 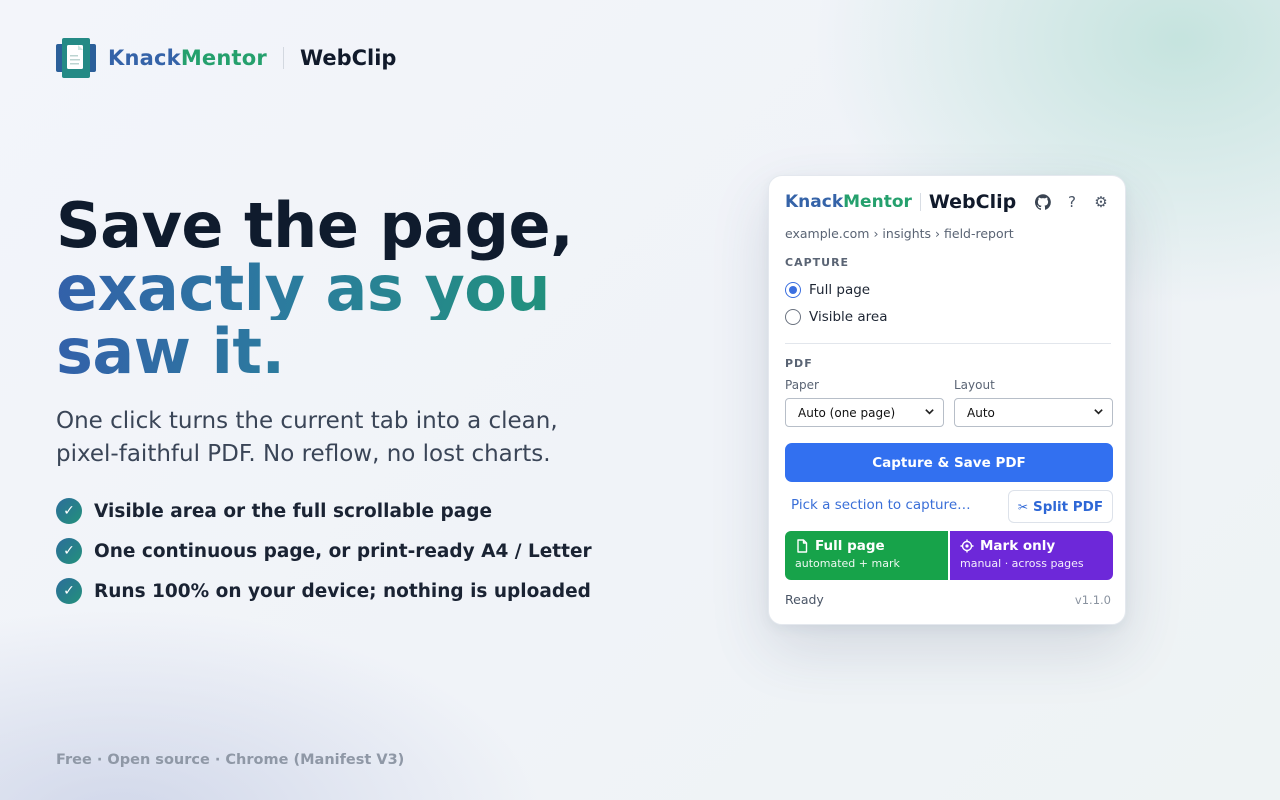 What do you see at coordinates (293, 511) in the screenshot?
I see `feature-text: Visible area or the full scrollable page` at bounding box center [293, 511].